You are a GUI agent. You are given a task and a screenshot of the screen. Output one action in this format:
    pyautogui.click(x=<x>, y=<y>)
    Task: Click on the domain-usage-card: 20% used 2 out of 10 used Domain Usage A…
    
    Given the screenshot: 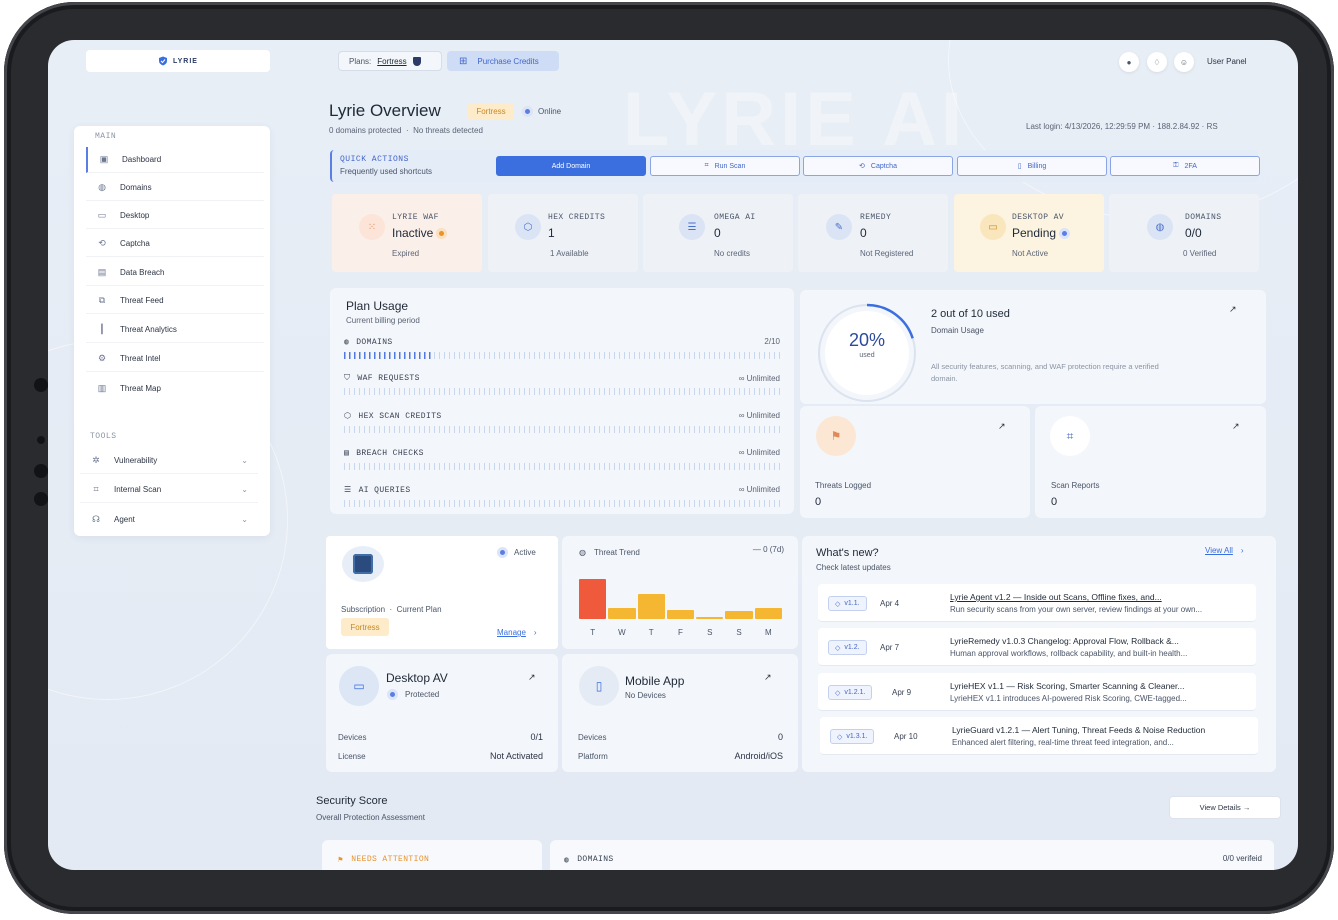 What is the action you would take?
    pyautogui.click(x=1033, y=347)
    